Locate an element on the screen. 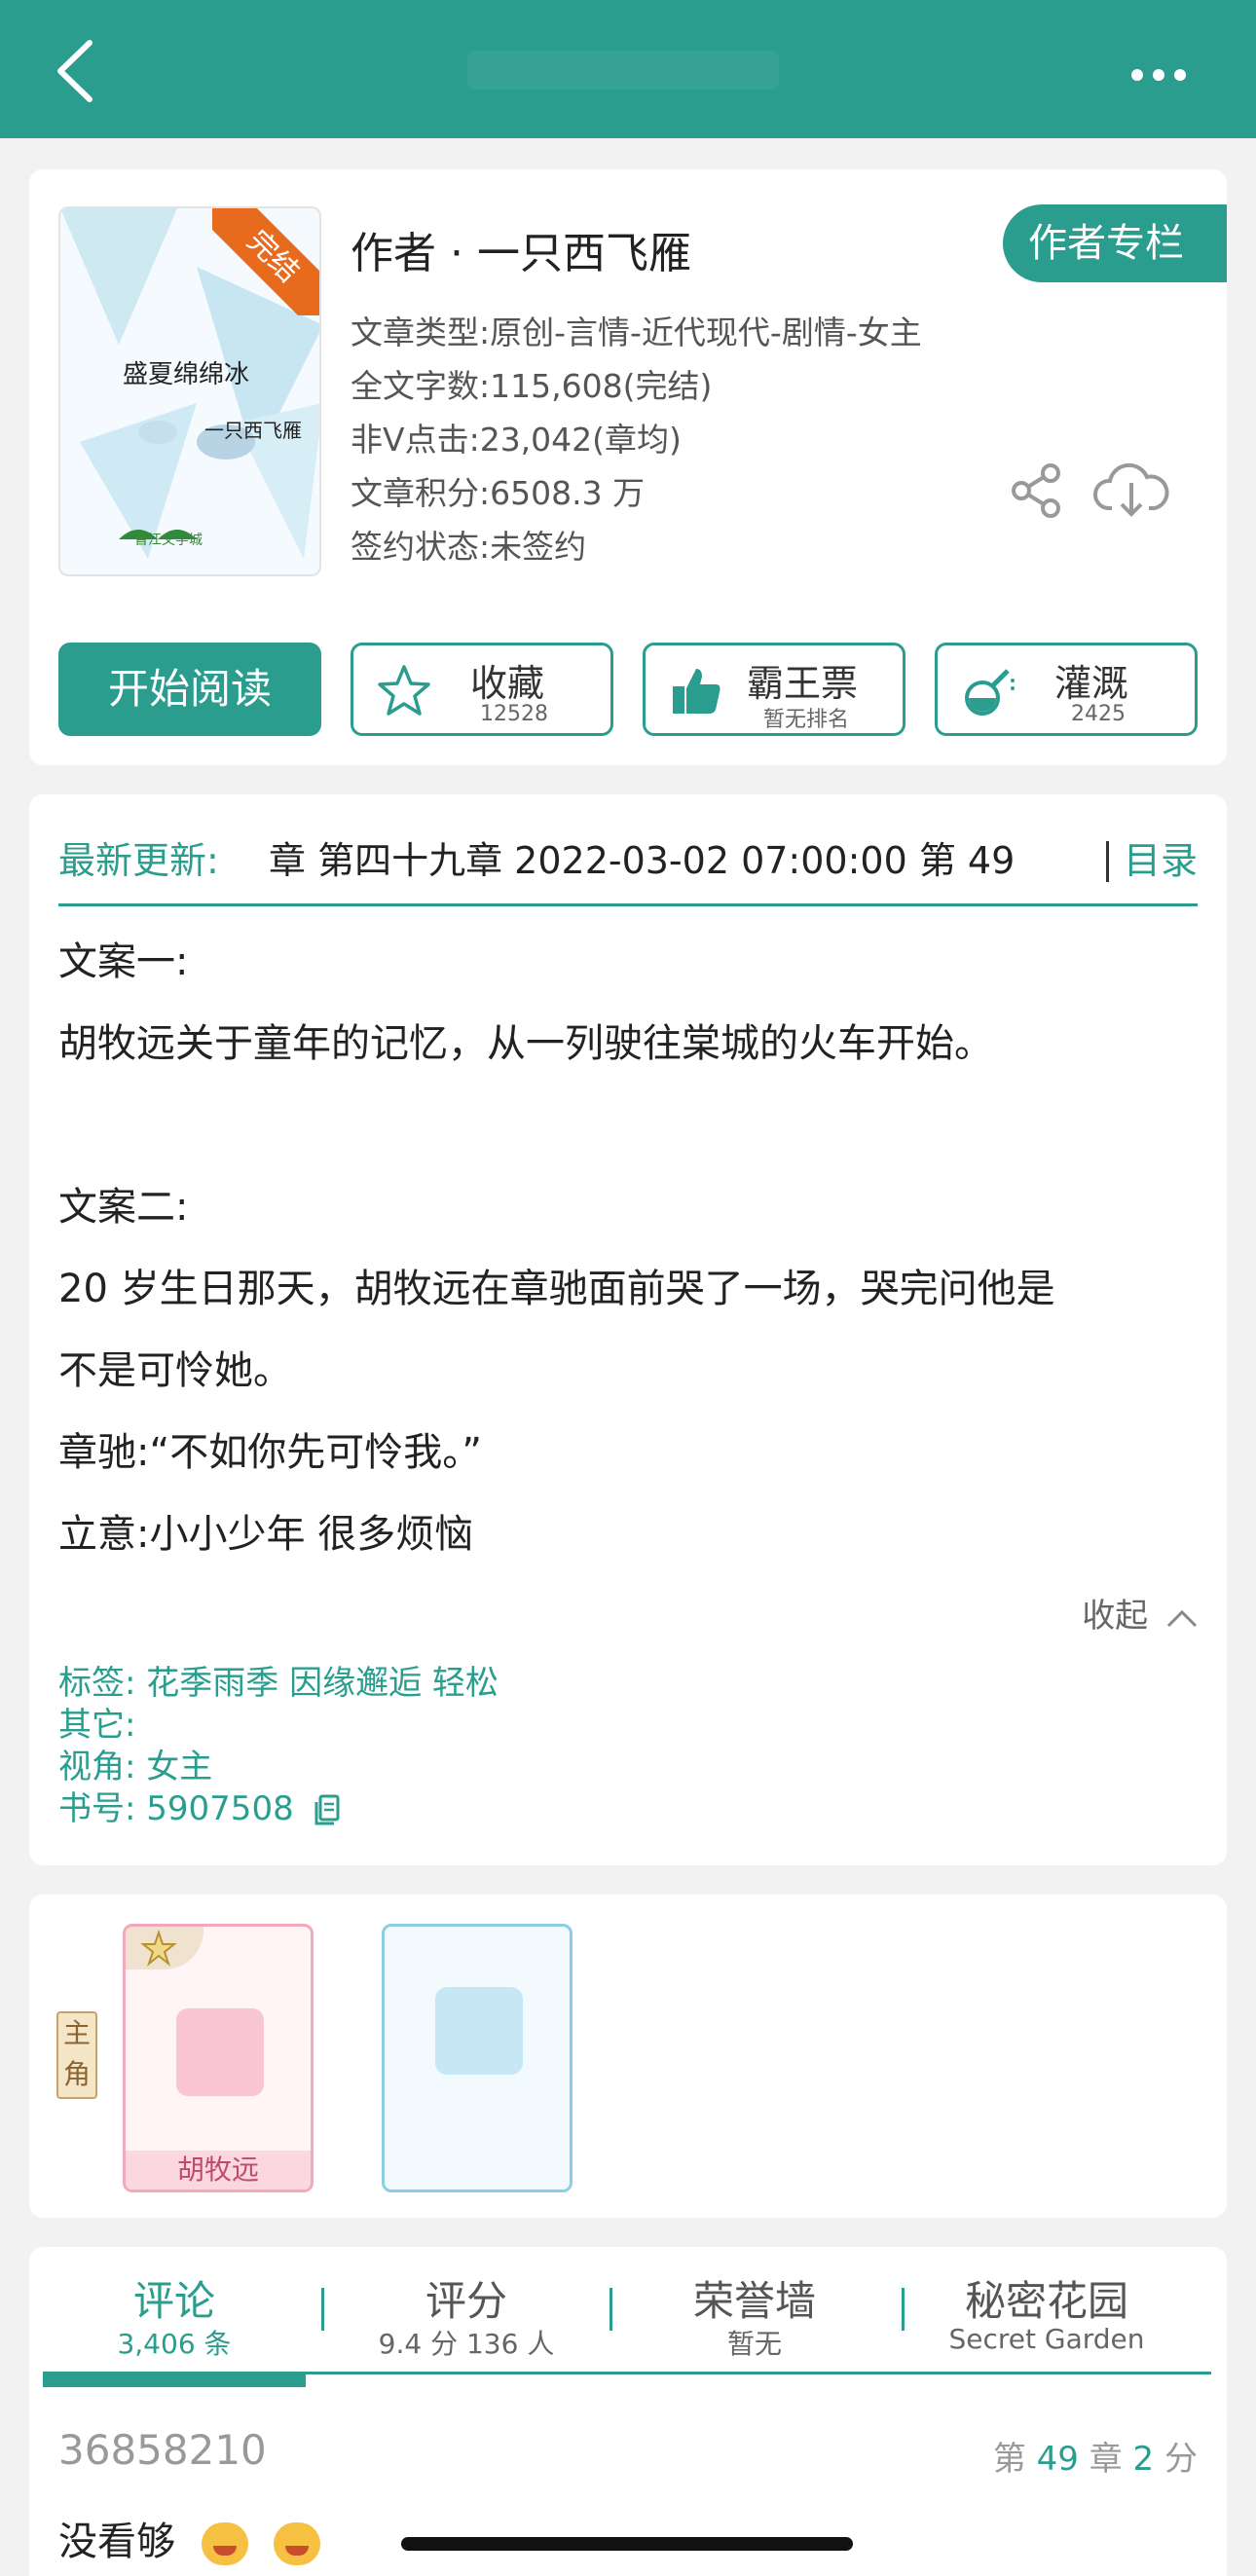 Image resolution: width=1256 pixels, height=2576 pixels. tab-secret-garden: 秘密花园 Secret Garden is located at coordinates (1047, 2311).